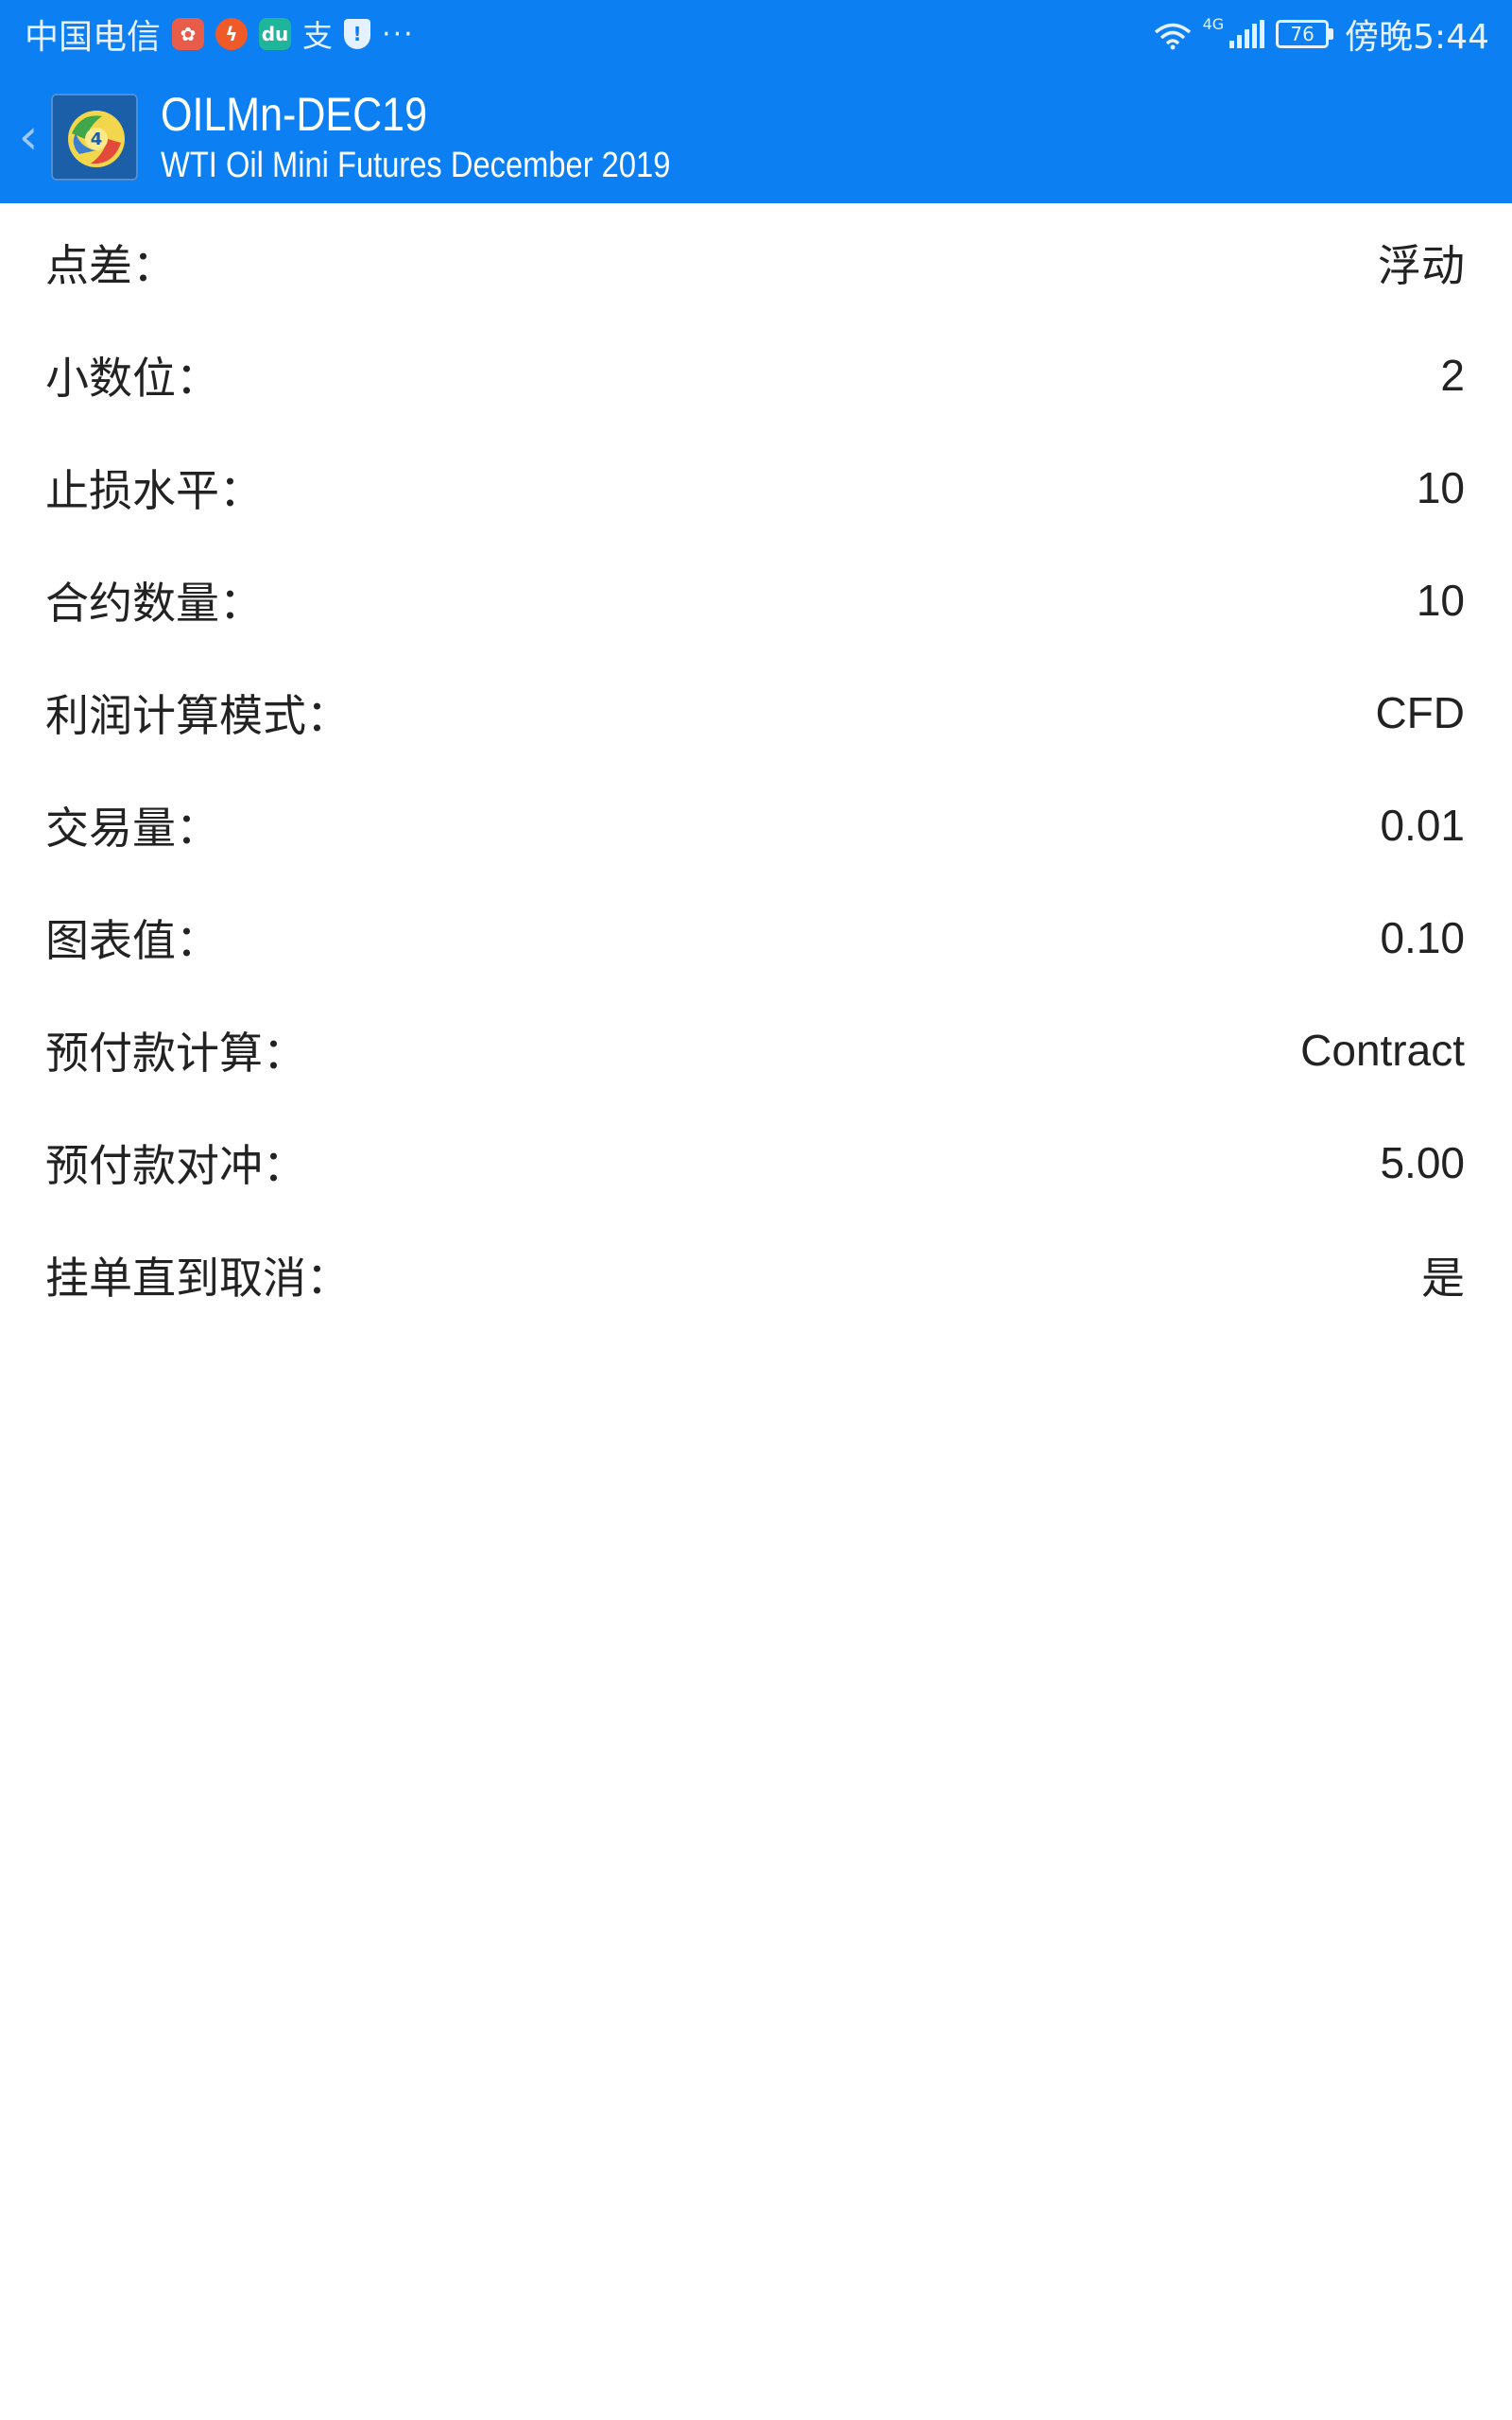  I want to click on spec-value: 浮动, so click(1421, 265).